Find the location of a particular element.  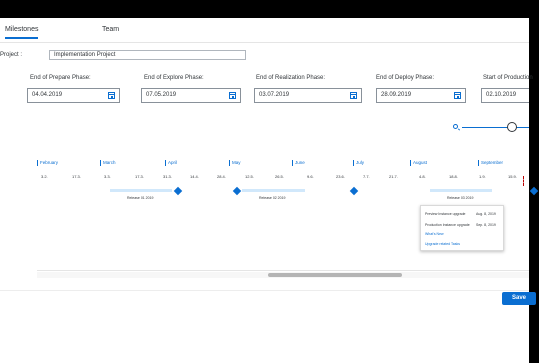

upgrade-tasks-link: Upgrade related Tasks is located at coordinates (442, 244).